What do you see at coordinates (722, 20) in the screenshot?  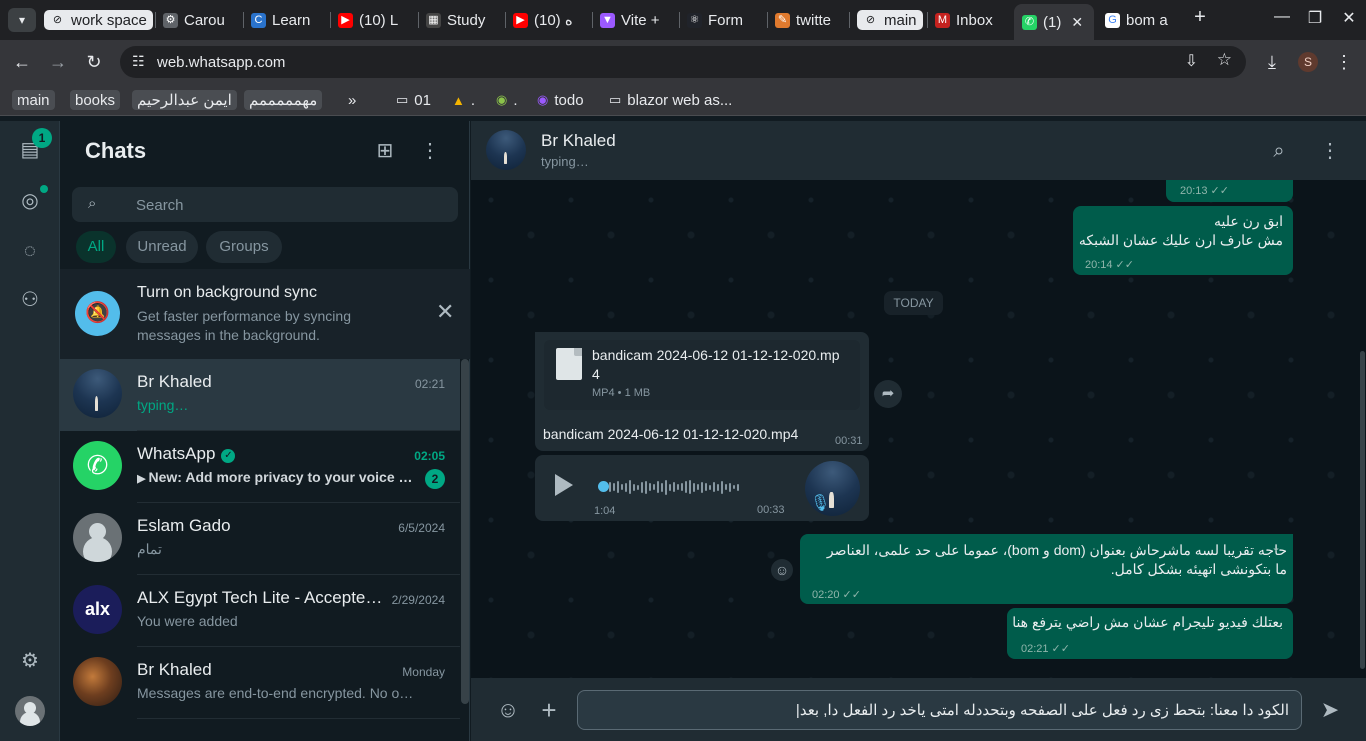 I see `browser-tab: ⚛ Form` at bounding box center [722, 20].